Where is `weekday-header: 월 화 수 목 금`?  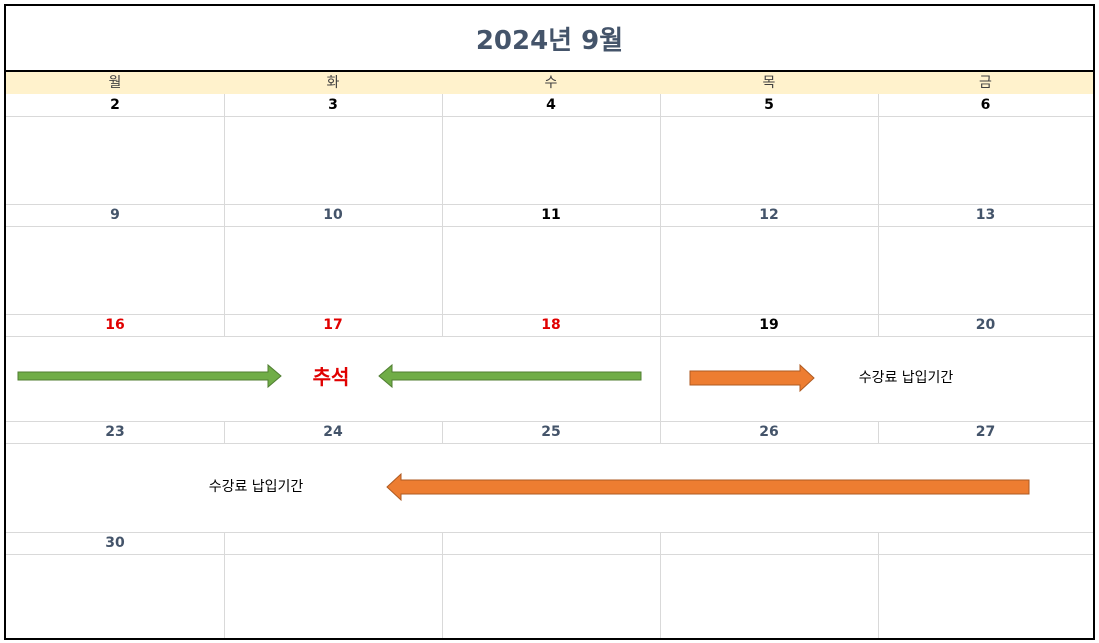 weekday-header: 월 화 수 목 금 is located at coordinates (549, 83).